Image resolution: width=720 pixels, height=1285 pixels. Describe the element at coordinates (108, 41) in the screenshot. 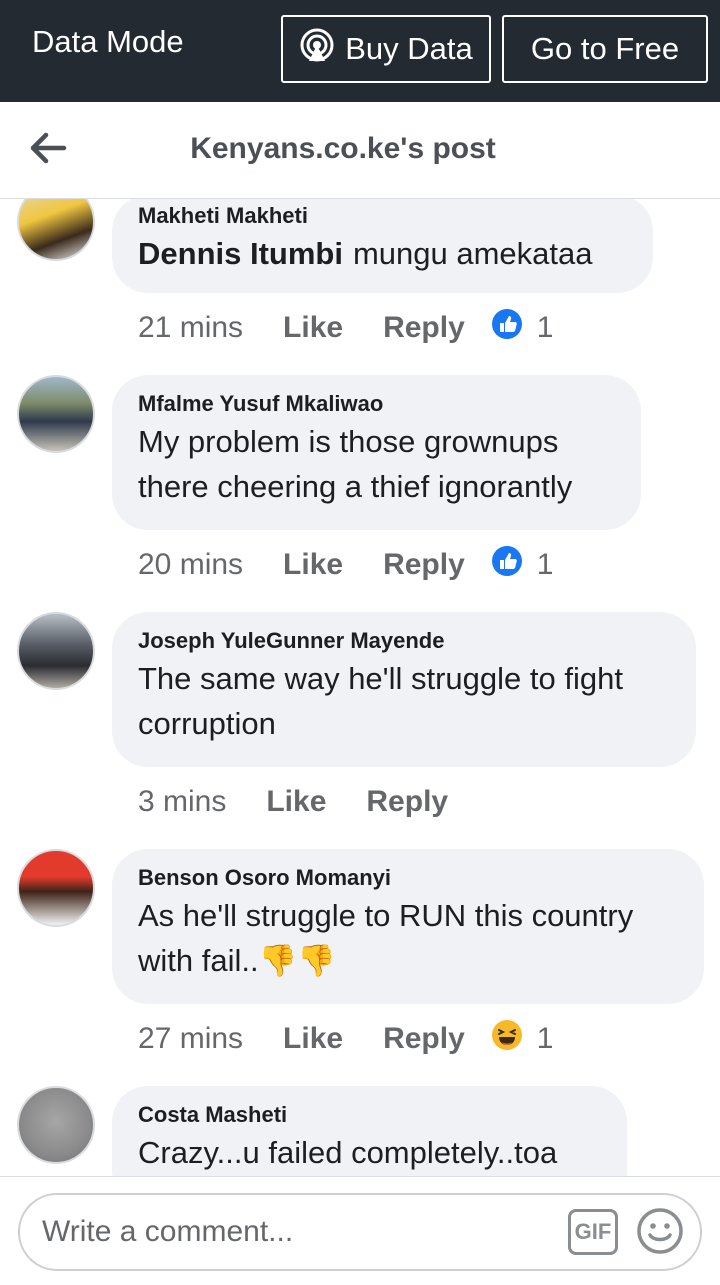

I see `data-mode-label: Data Mode` at that location.